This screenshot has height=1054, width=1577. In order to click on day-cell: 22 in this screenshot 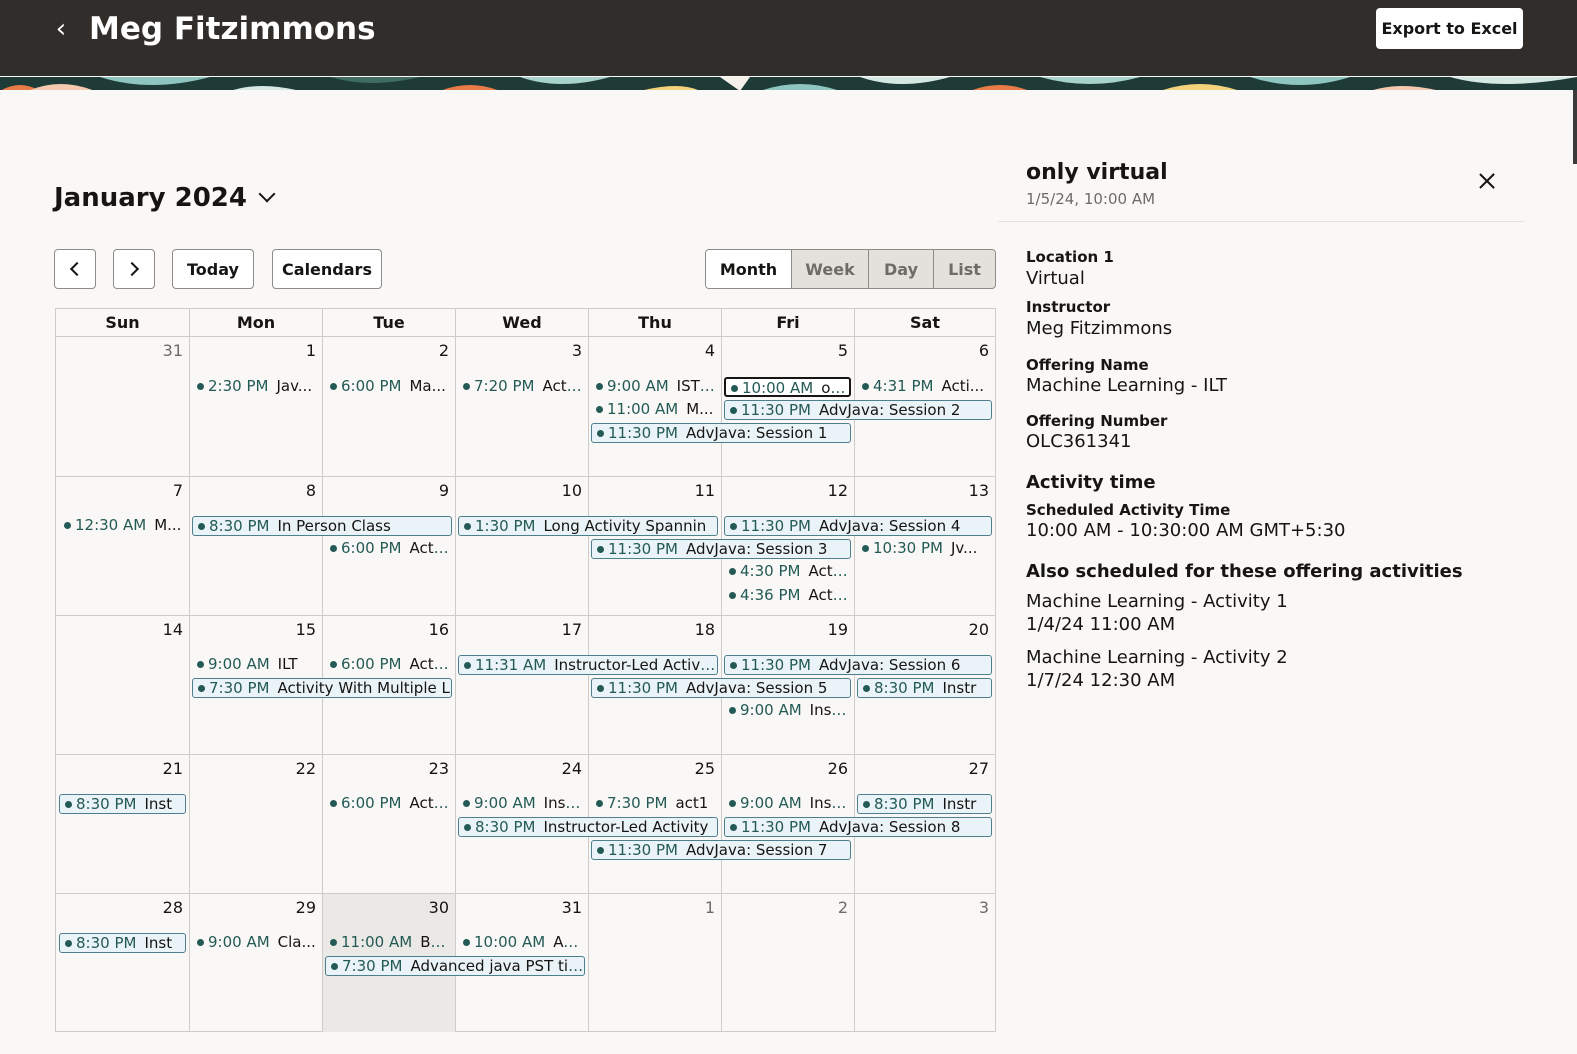, I will do `click(255, 823)`.